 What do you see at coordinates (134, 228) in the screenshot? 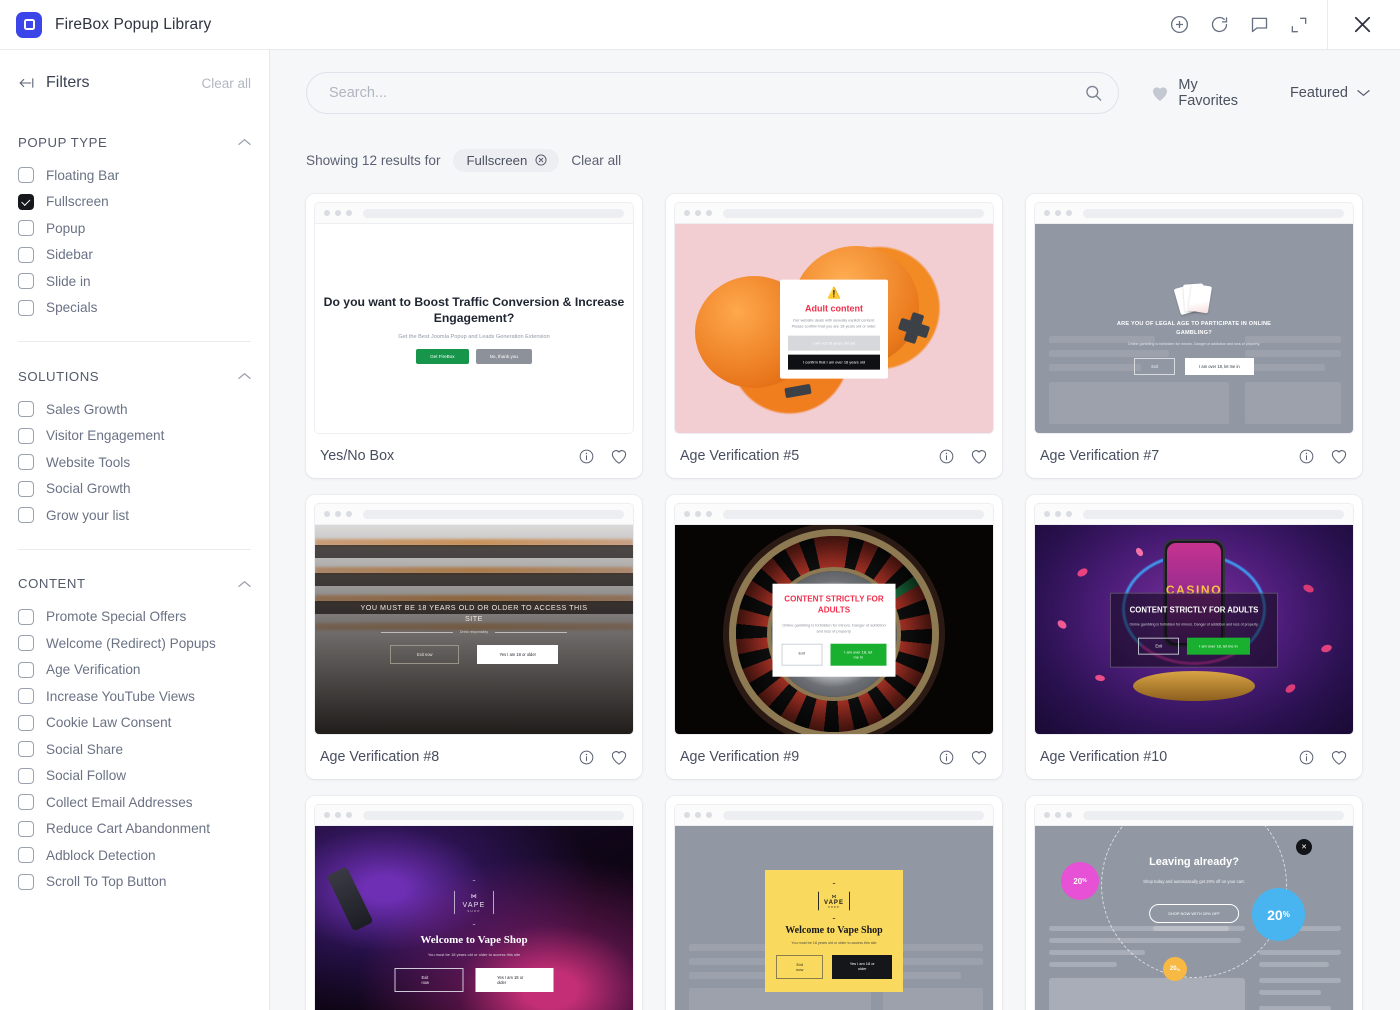
I see `filter-option-popup: Popup` at bounding box center [134, 228].